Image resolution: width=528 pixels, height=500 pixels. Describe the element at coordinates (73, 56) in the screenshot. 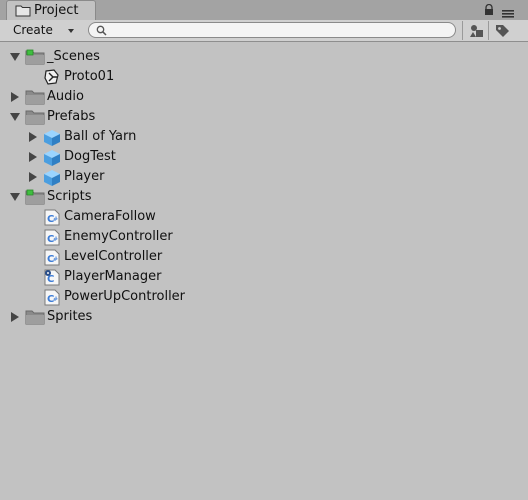

I see `tree-item-label: _Scenes` at that location.